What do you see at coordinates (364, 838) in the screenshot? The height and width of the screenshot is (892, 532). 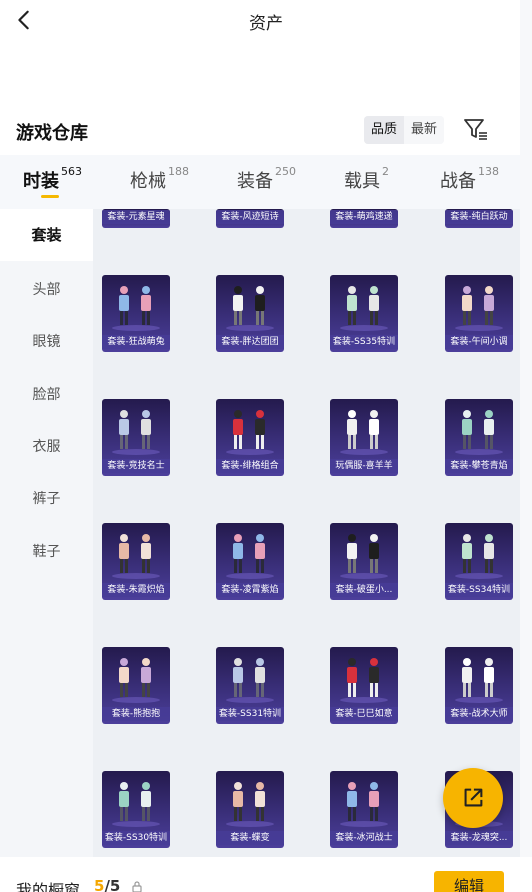 I see `outfit-name: 套装-冰河战士` at bounding box center [364, 838].